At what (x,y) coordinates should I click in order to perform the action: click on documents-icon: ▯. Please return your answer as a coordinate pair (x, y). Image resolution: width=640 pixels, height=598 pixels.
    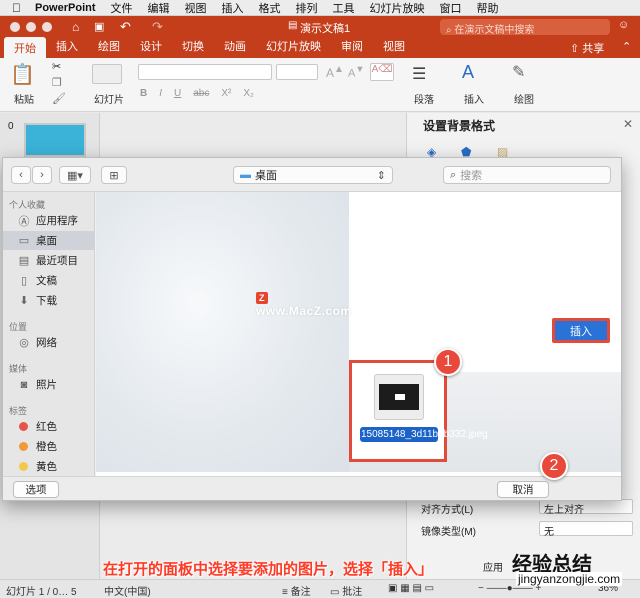
    Looking at the image, I should click on (24, 281).